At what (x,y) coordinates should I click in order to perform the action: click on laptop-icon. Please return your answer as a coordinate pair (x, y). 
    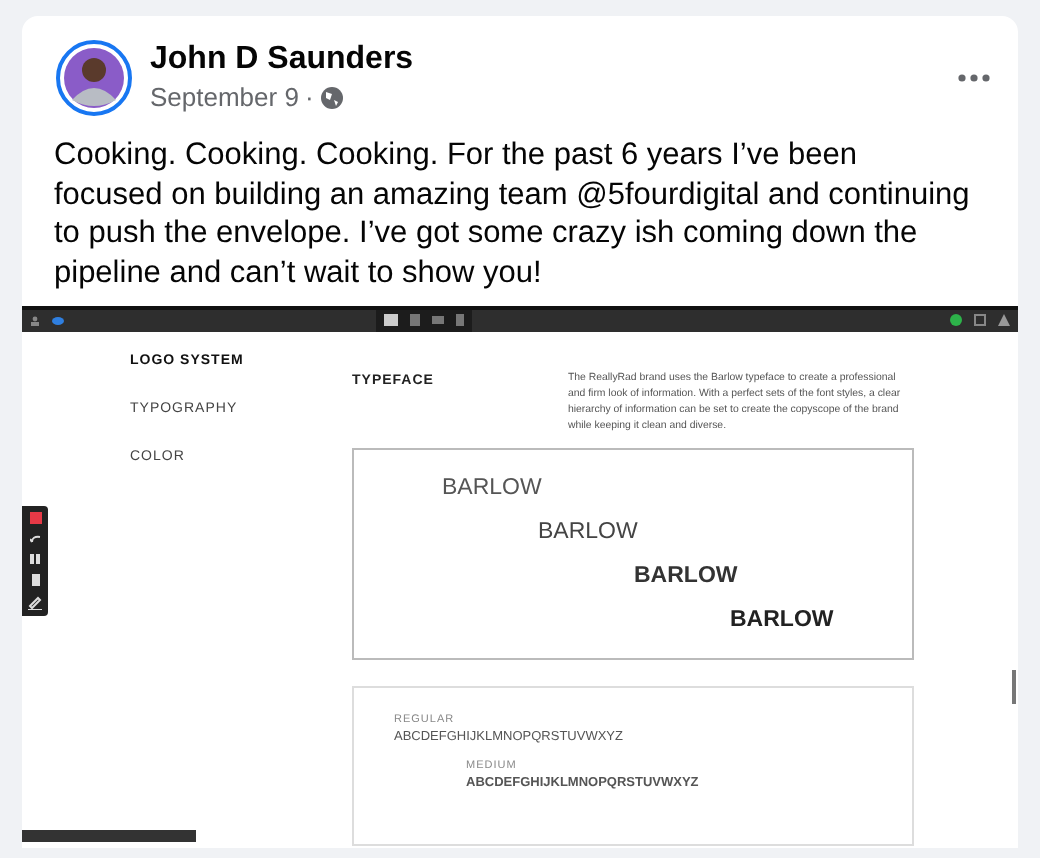
    Looking at the image, I should click on (438, 320).